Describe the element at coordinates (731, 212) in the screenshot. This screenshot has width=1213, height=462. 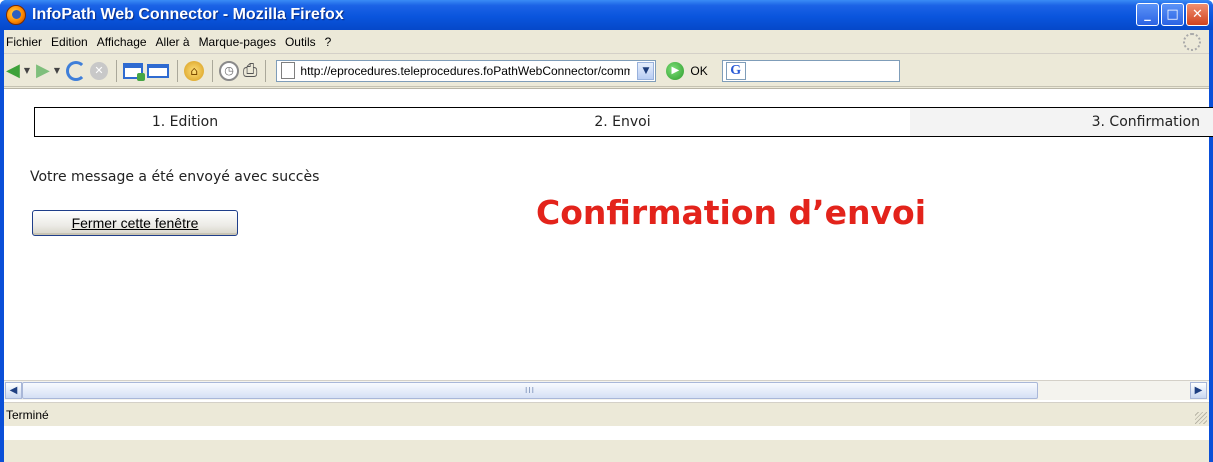
I see `confirmation-heading: Confirmation d’envoi` at that location.